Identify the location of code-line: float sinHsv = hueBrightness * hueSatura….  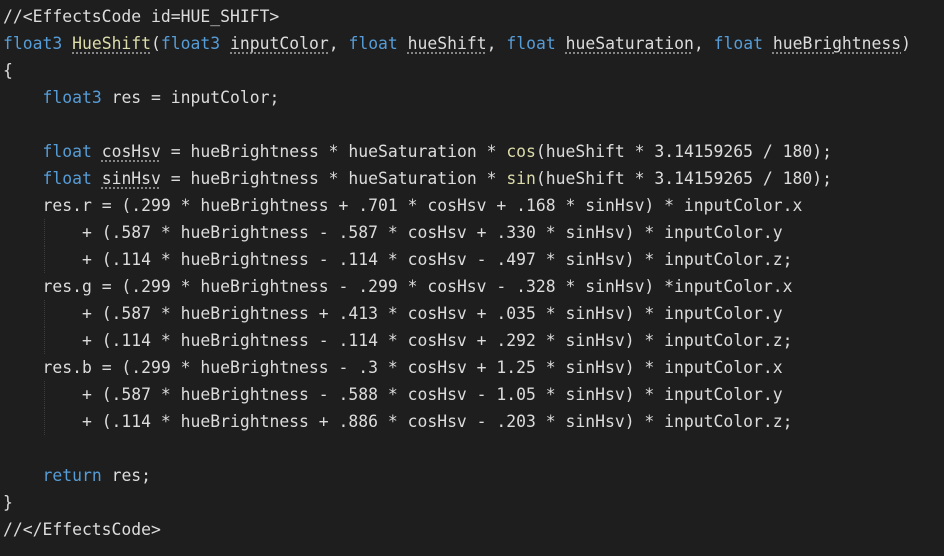
(472, 178).